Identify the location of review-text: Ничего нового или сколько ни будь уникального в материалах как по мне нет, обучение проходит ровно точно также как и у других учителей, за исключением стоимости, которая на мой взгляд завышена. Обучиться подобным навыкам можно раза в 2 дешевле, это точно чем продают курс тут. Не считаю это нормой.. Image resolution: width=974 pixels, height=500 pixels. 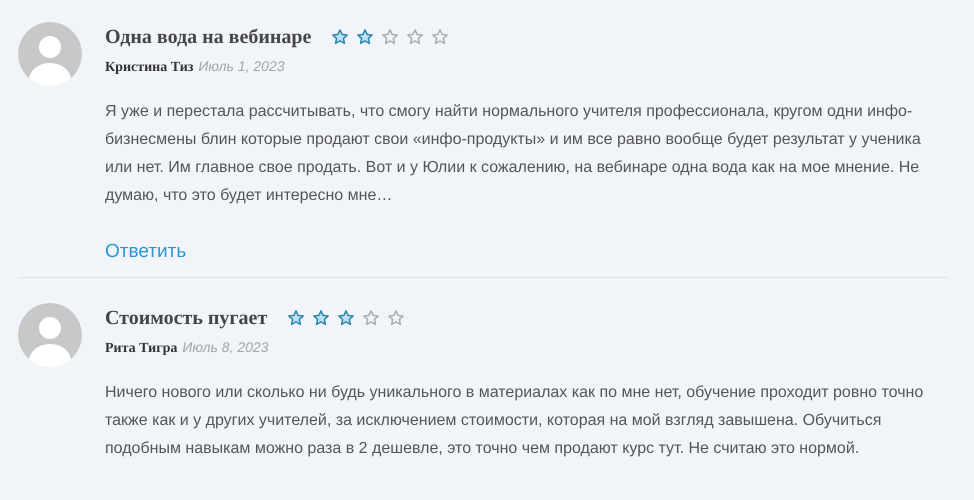
(514, 420).